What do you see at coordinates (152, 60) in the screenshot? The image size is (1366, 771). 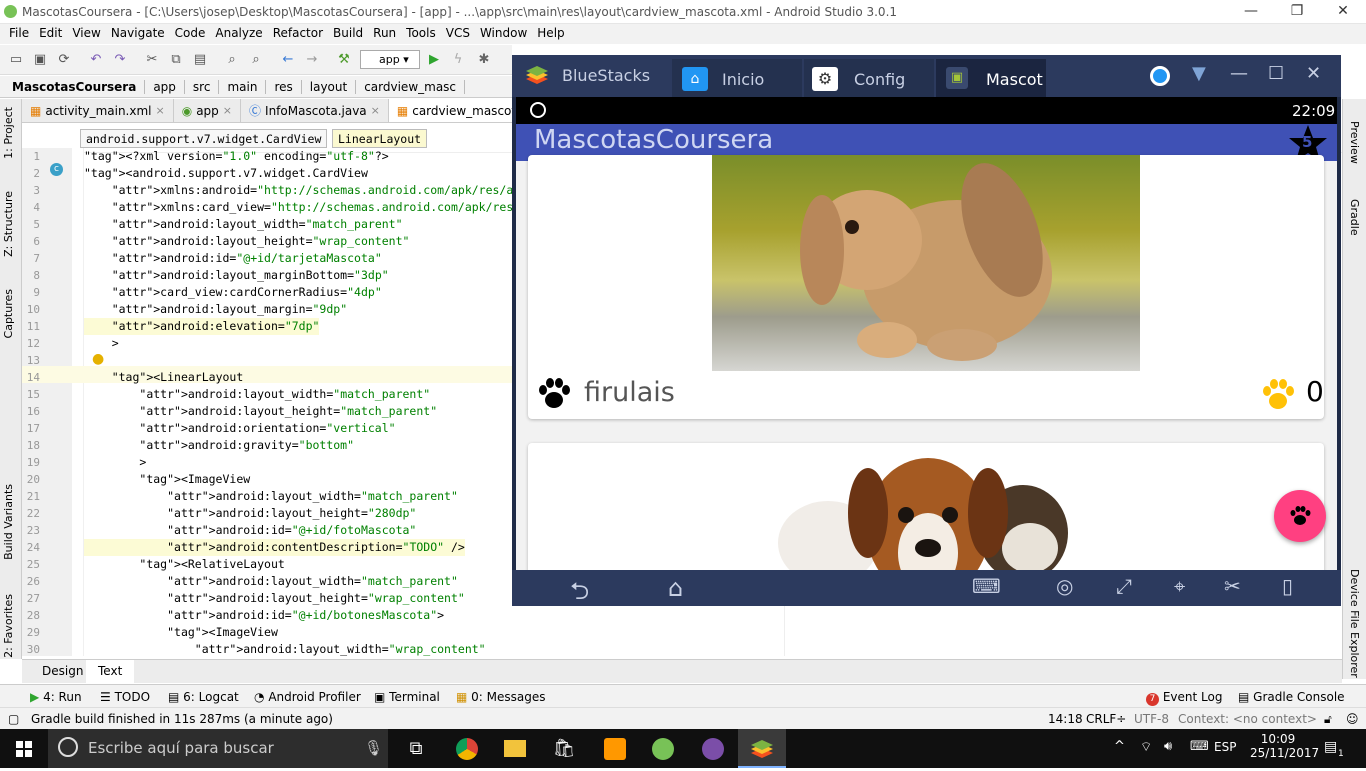 I see `cut-icon: ✂` at bounding box center [152, 60].